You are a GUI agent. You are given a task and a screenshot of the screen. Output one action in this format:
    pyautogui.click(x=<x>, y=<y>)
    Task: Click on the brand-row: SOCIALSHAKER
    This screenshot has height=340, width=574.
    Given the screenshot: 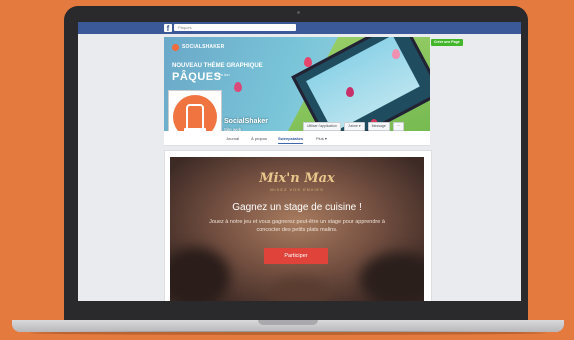 What is the action you would take?
    pyautogui.click(x=198, y=47)
    